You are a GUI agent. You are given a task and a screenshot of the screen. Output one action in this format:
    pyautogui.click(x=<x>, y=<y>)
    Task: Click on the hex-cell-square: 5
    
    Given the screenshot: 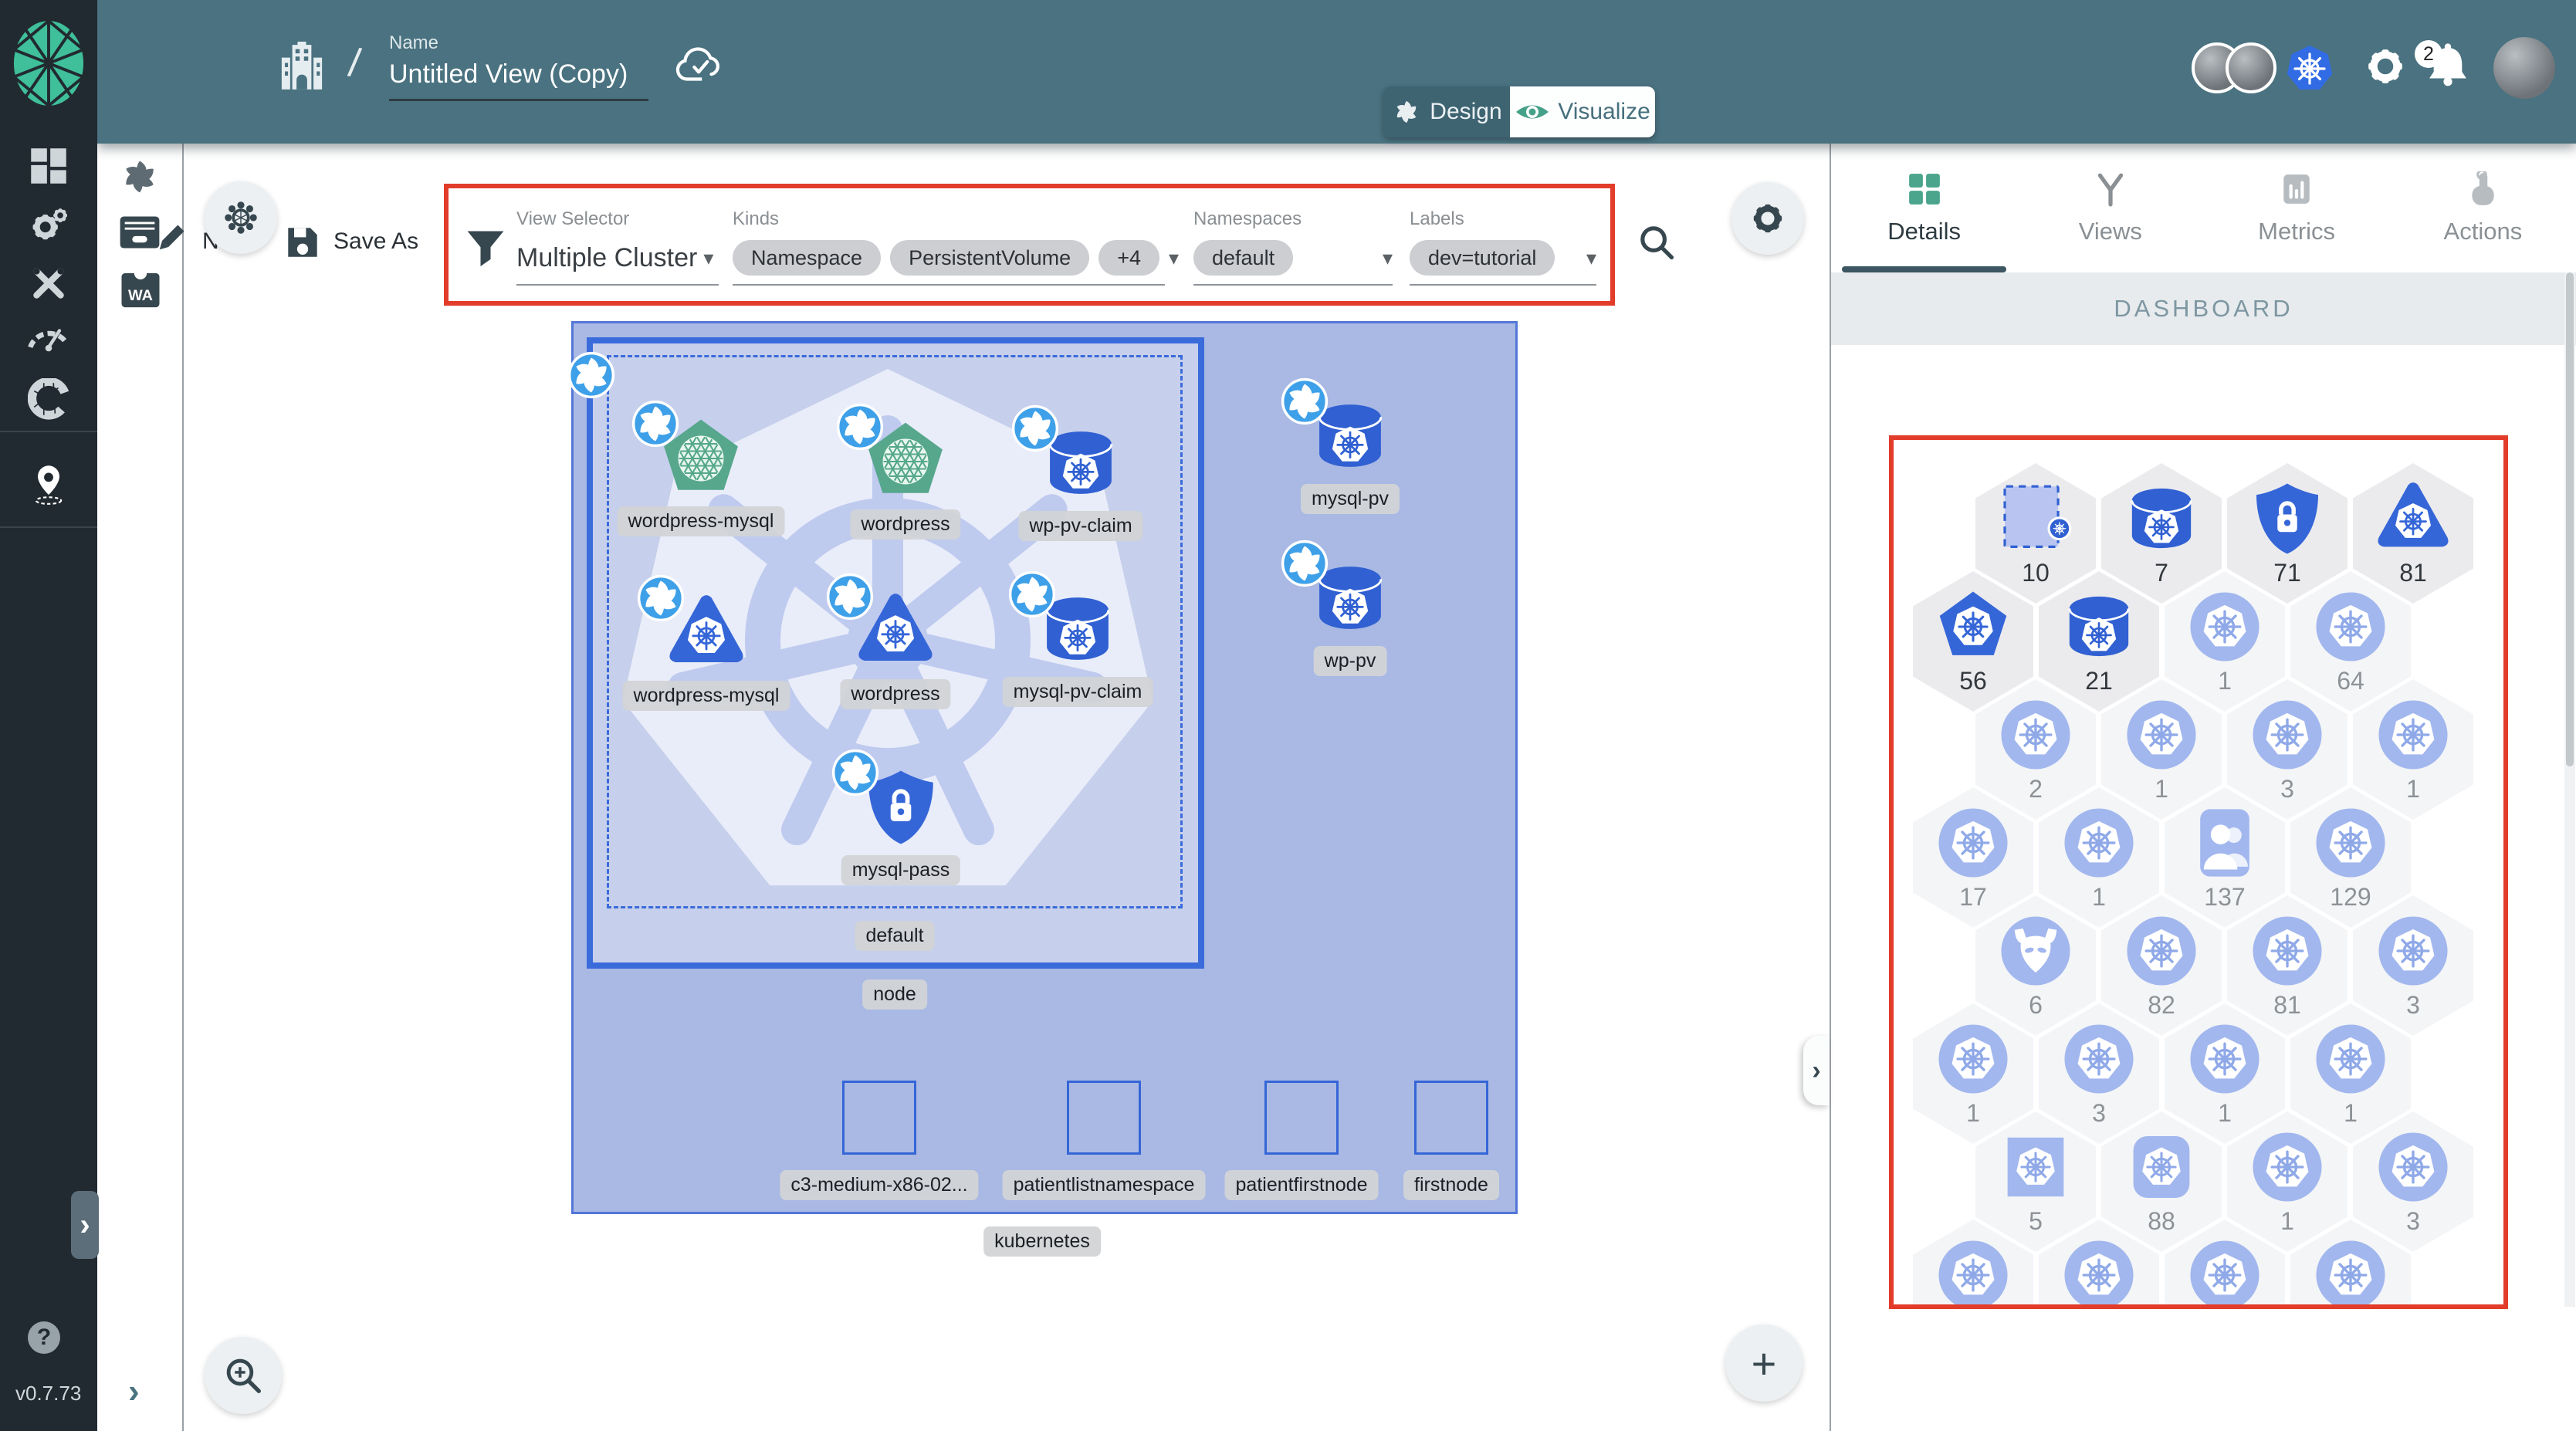 What is the action you would take?
    pyautogui.click(x=2036, y=1181)
    